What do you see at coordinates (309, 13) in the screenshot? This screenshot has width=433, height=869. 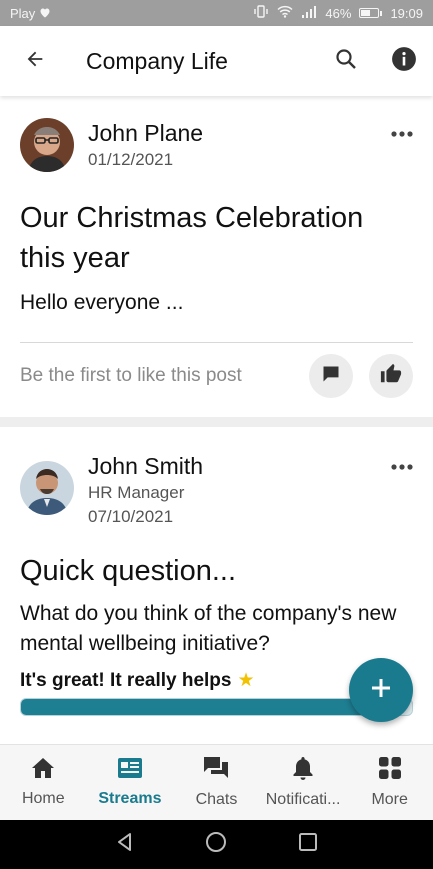 I see `signal-icon` at bounding box center [309, 13].